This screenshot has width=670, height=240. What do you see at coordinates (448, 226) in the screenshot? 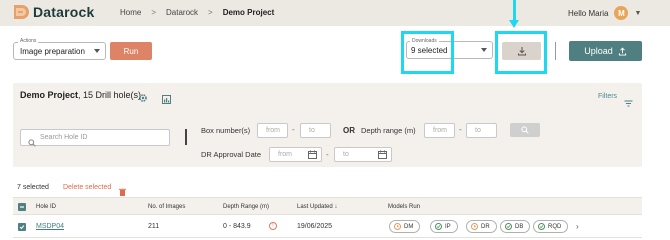
I see `model-label: IP` at bounding box center [448, 226].